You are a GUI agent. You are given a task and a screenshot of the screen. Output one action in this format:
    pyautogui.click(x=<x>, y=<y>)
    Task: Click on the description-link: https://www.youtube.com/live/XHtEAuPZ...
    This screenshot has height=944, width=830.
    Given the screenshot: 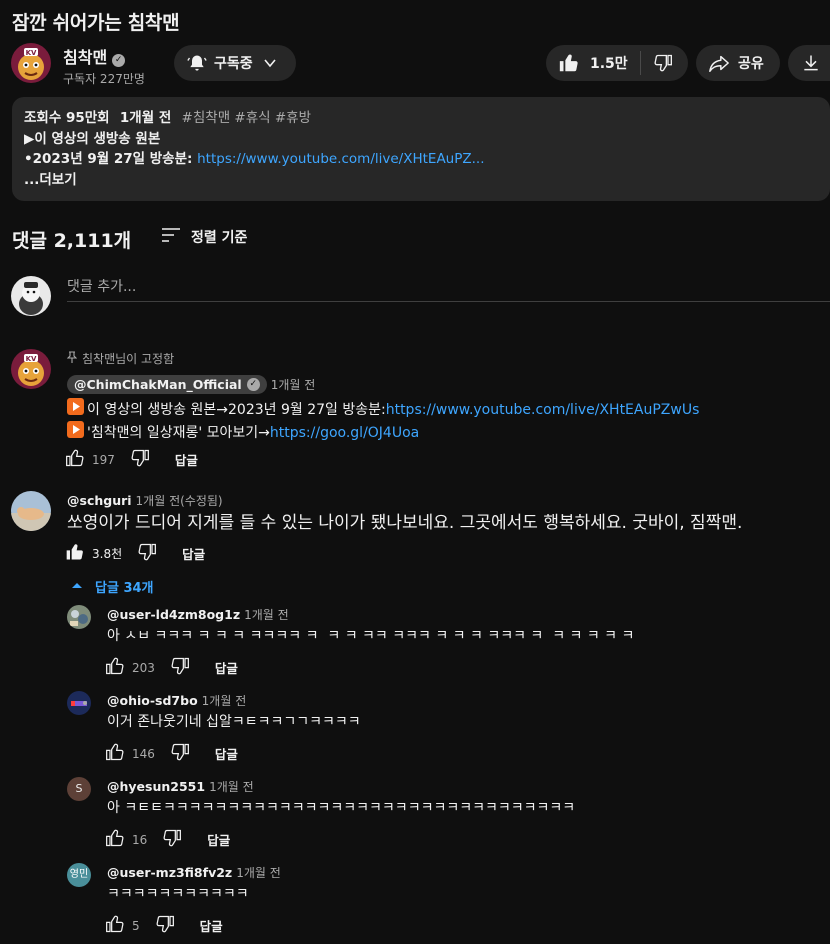 What is the action you would take?
    pyautogui.click(x=340, y=159)
    